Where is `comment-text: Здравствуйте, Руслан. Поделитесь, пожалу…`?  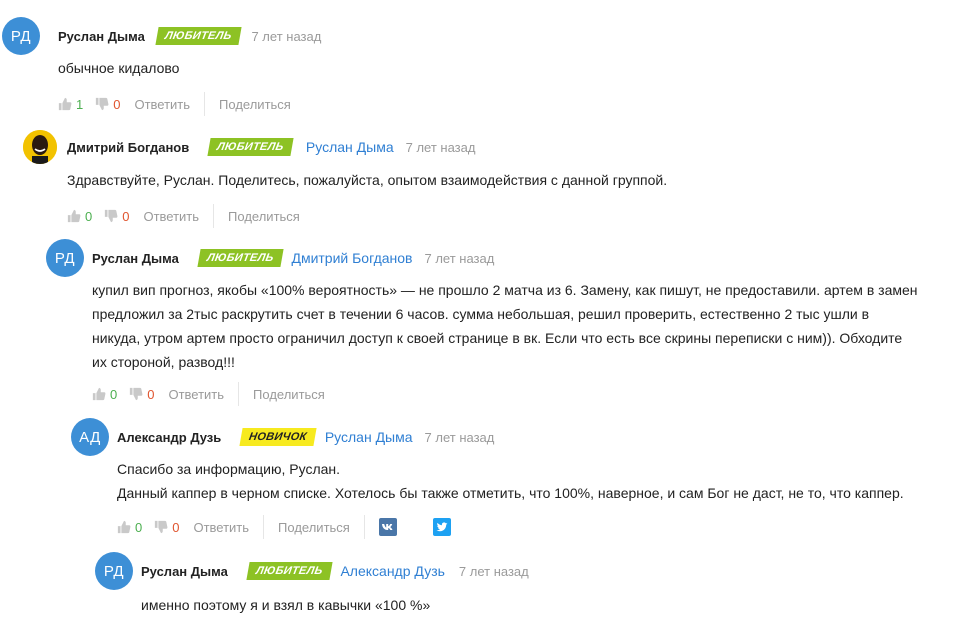 comment-text: Здравствуйте, Руслан. Поделитесь, пожалу… is located at coordinates (367, 180).